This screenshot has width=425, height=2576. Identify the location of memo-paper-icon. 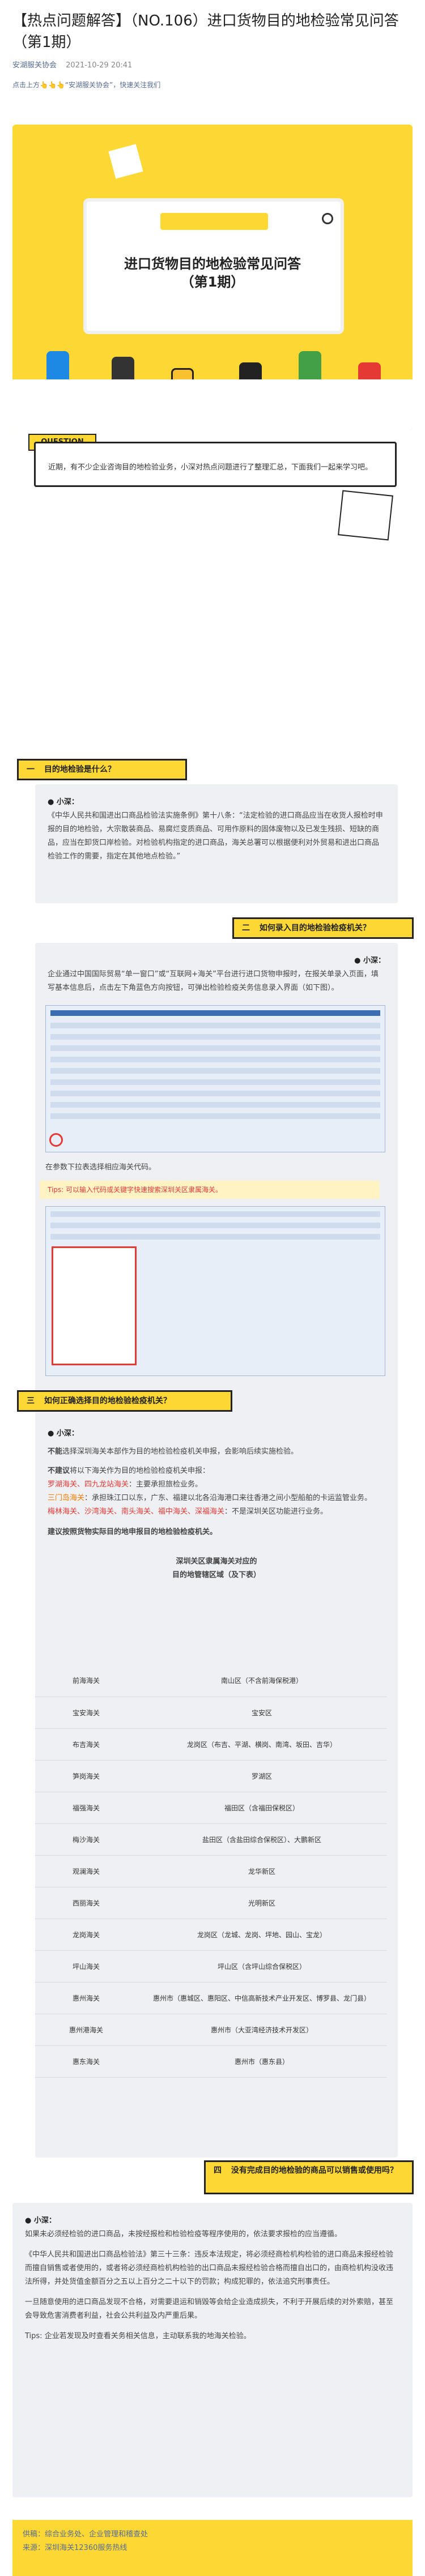
(365, 515).